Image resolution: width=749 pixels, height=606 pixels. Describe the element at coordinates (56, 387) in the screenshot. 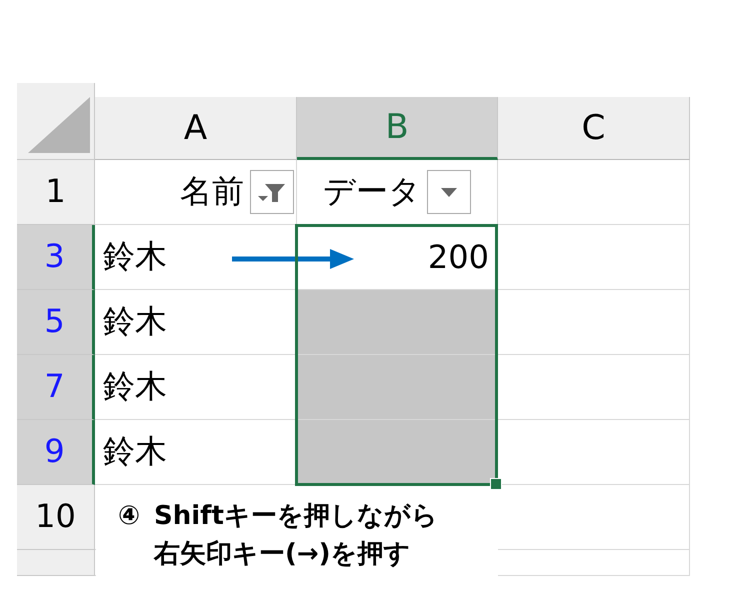

I see `row-header: 7` at that location.